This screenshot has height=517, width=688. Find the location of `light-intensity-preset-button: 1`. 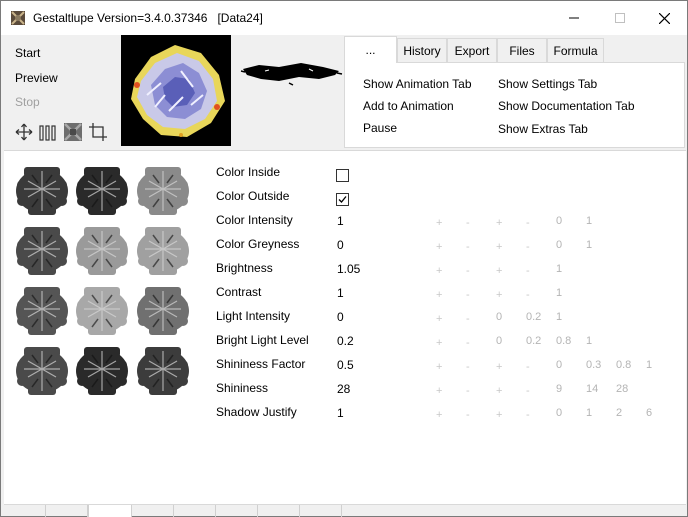

light-intensity-preset-button: 1 is located at coordinates (559, 317).